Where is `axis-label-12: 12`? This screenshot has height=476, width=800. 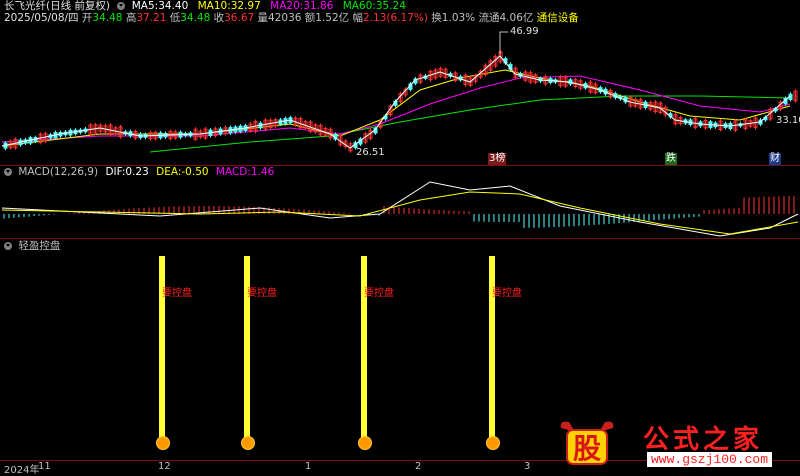 axis-label-12: 12 is located at coordinates (164, 466).